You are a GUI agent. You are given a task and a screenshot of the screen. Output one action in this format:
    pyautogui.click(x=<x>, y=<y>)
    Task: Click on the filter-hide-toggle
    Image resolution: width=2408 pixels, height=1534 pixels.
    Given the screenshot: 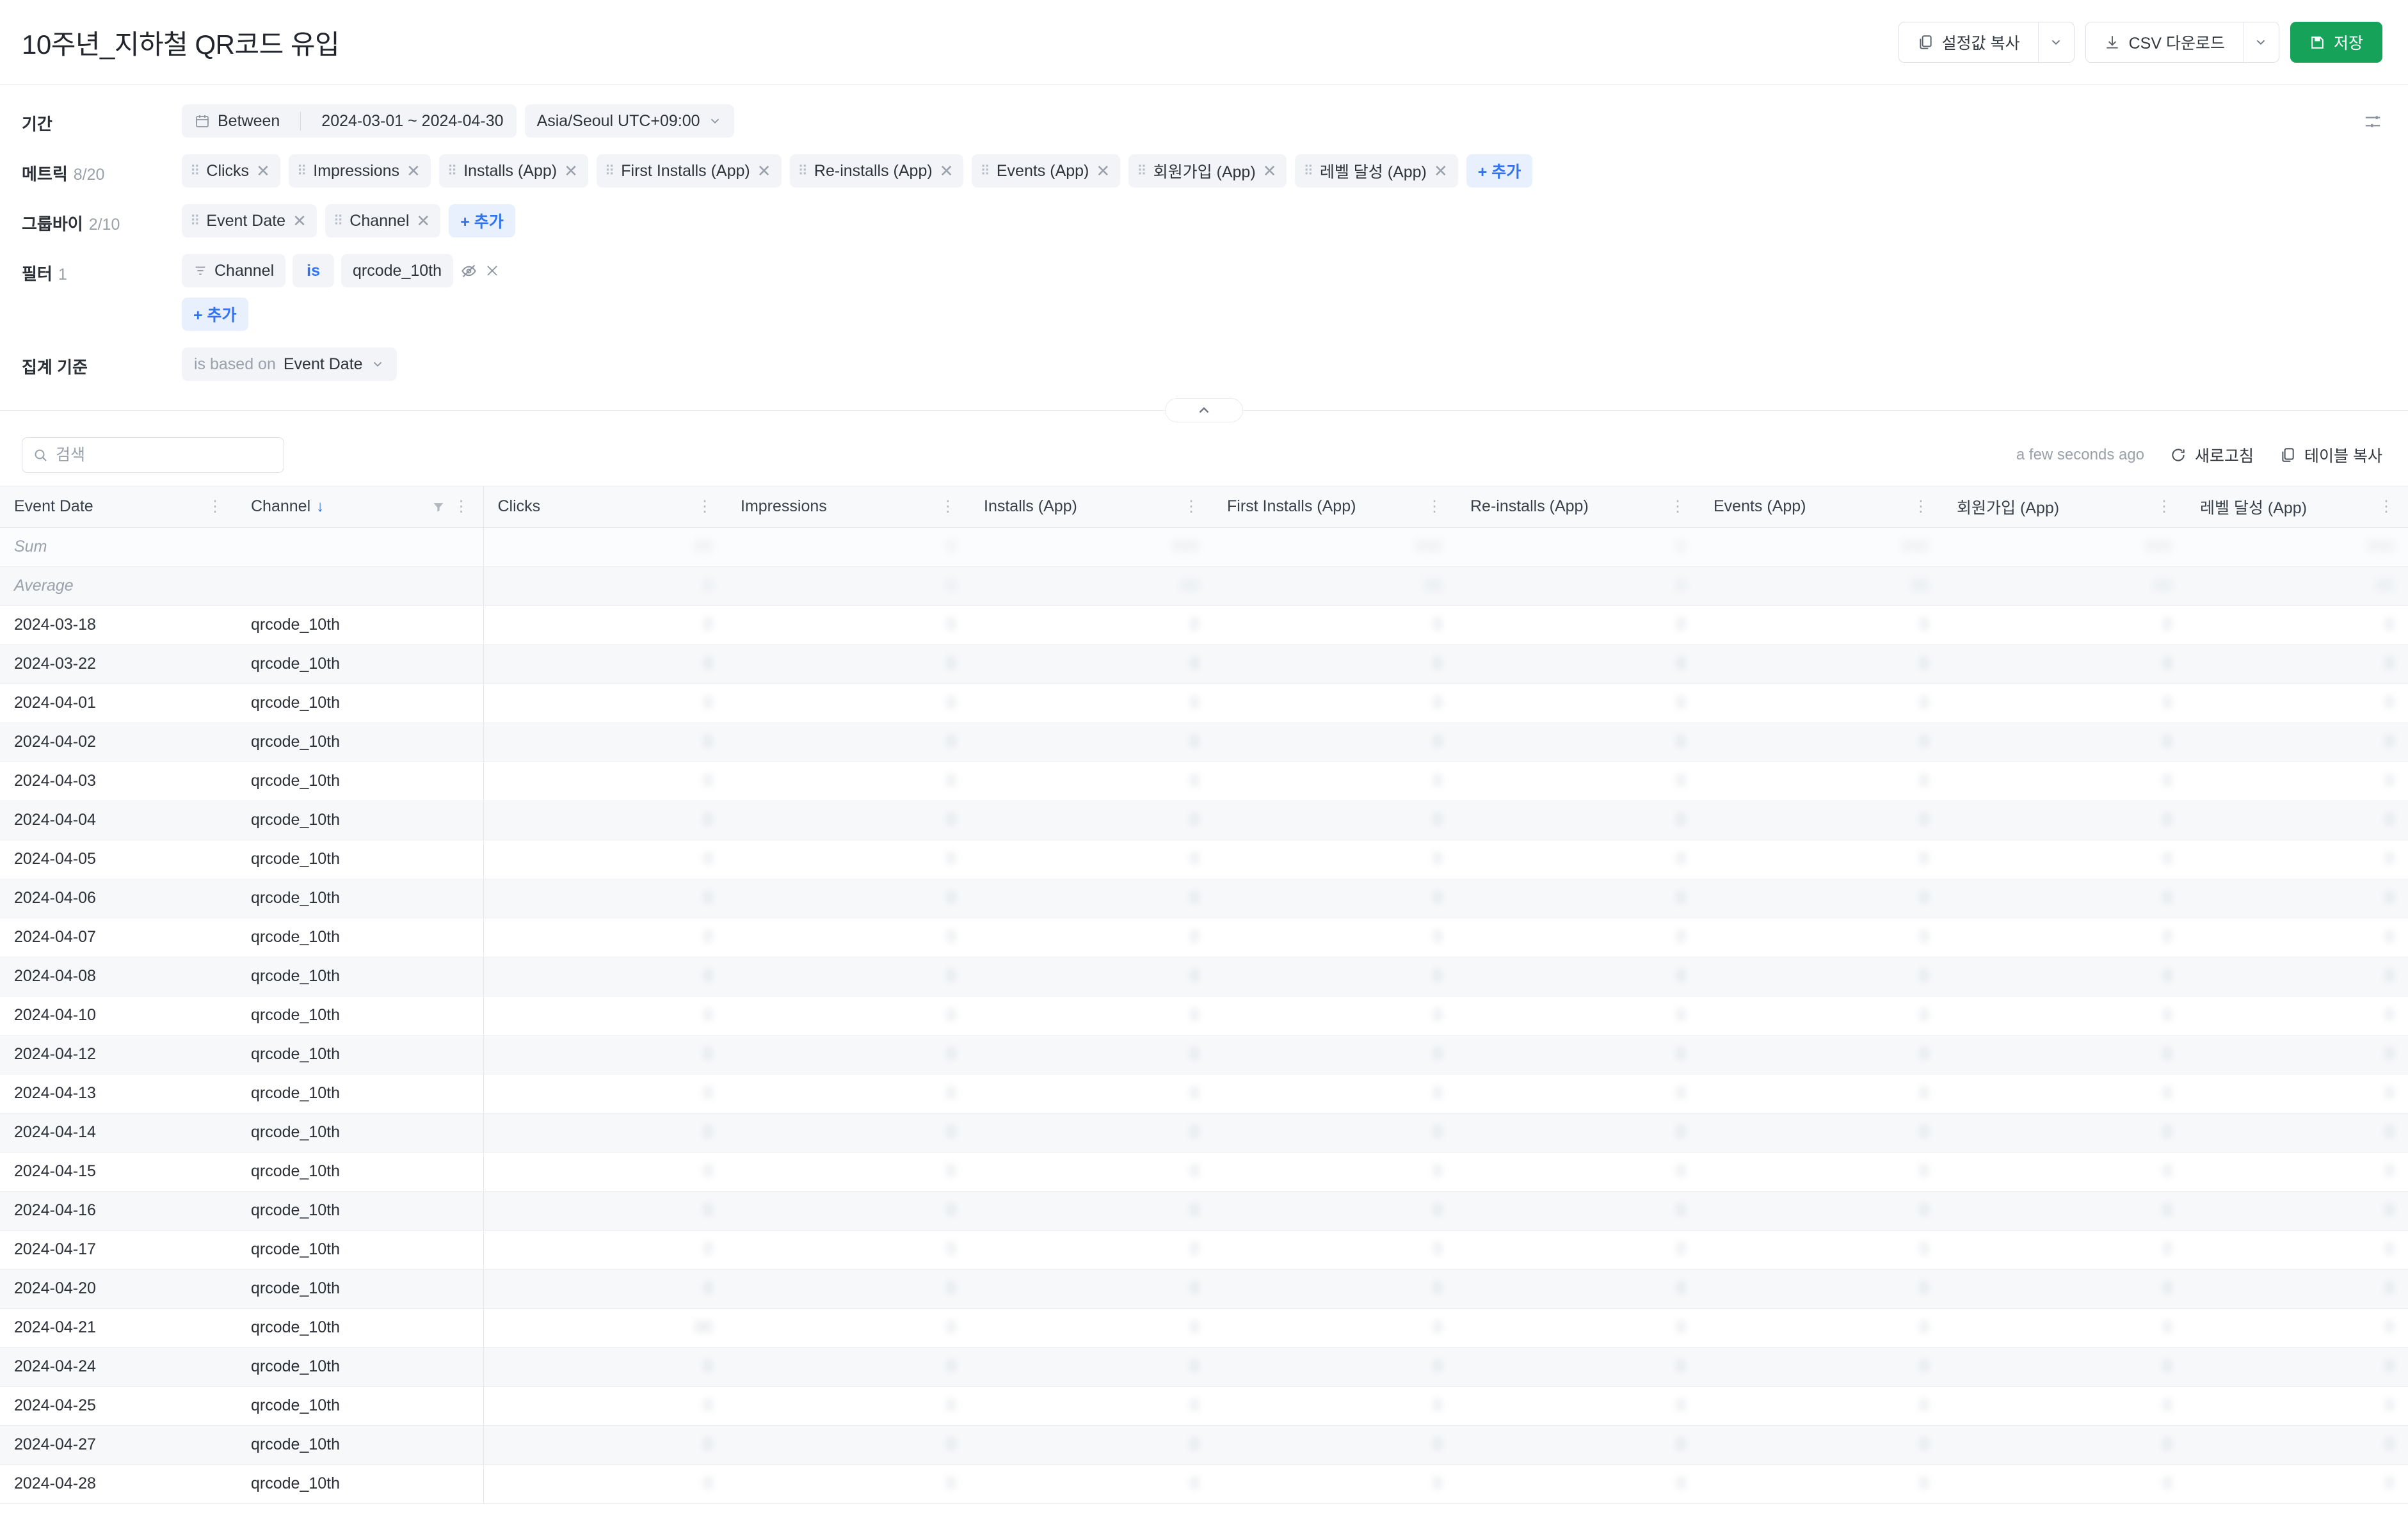 What is the action you would take?
    pyautogui.click(x=469, y=271)
    